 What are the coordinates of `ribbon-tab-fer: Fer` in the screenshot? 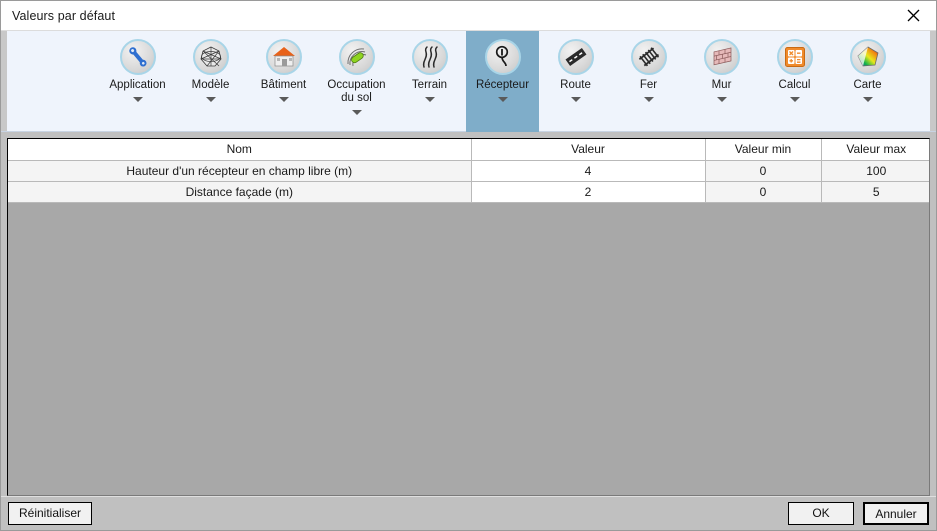 It's located at (648, 81).